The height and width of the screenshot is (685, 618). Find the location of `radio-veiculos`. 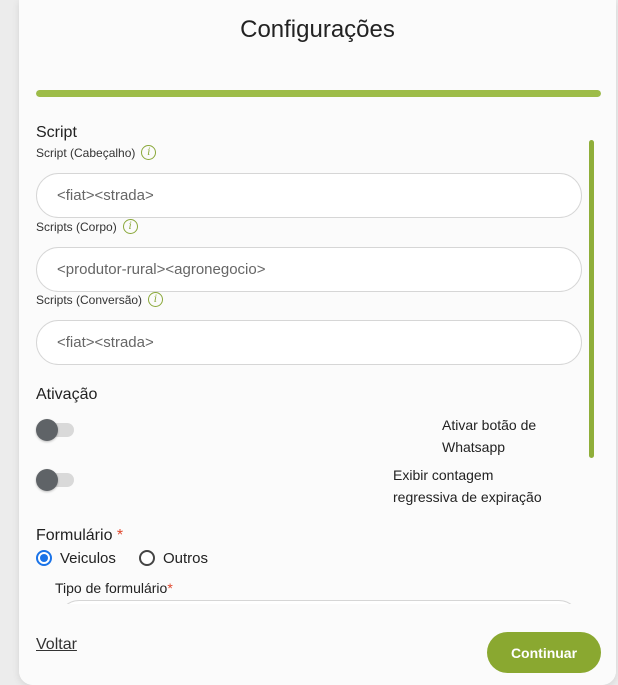

radio-veiculos is located at coordinates (44, 558).